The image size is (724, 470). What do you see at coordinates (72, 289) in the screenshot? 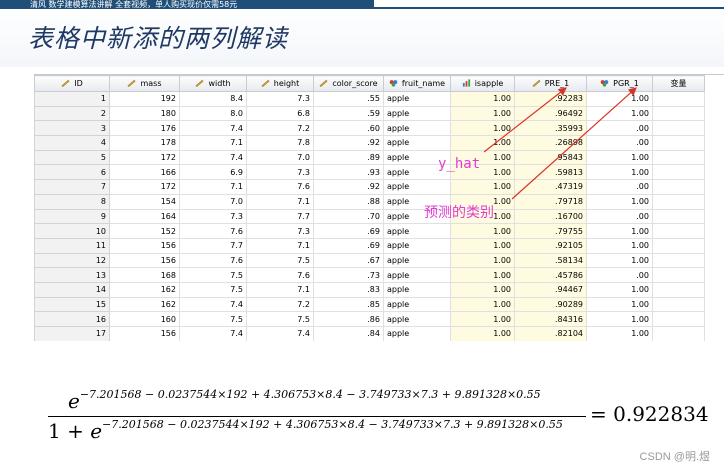
I see `row-number: 14` at bounding box center [72, 289].